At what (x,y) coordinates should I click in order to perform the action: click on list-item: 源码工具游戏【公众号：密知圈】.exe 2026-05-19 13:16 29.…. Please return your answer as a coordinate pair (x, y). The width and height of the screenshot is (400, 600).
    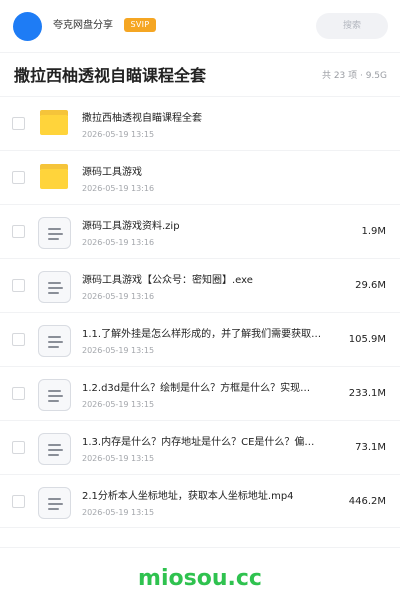
    Looking at the image, I should click on (200, 285).